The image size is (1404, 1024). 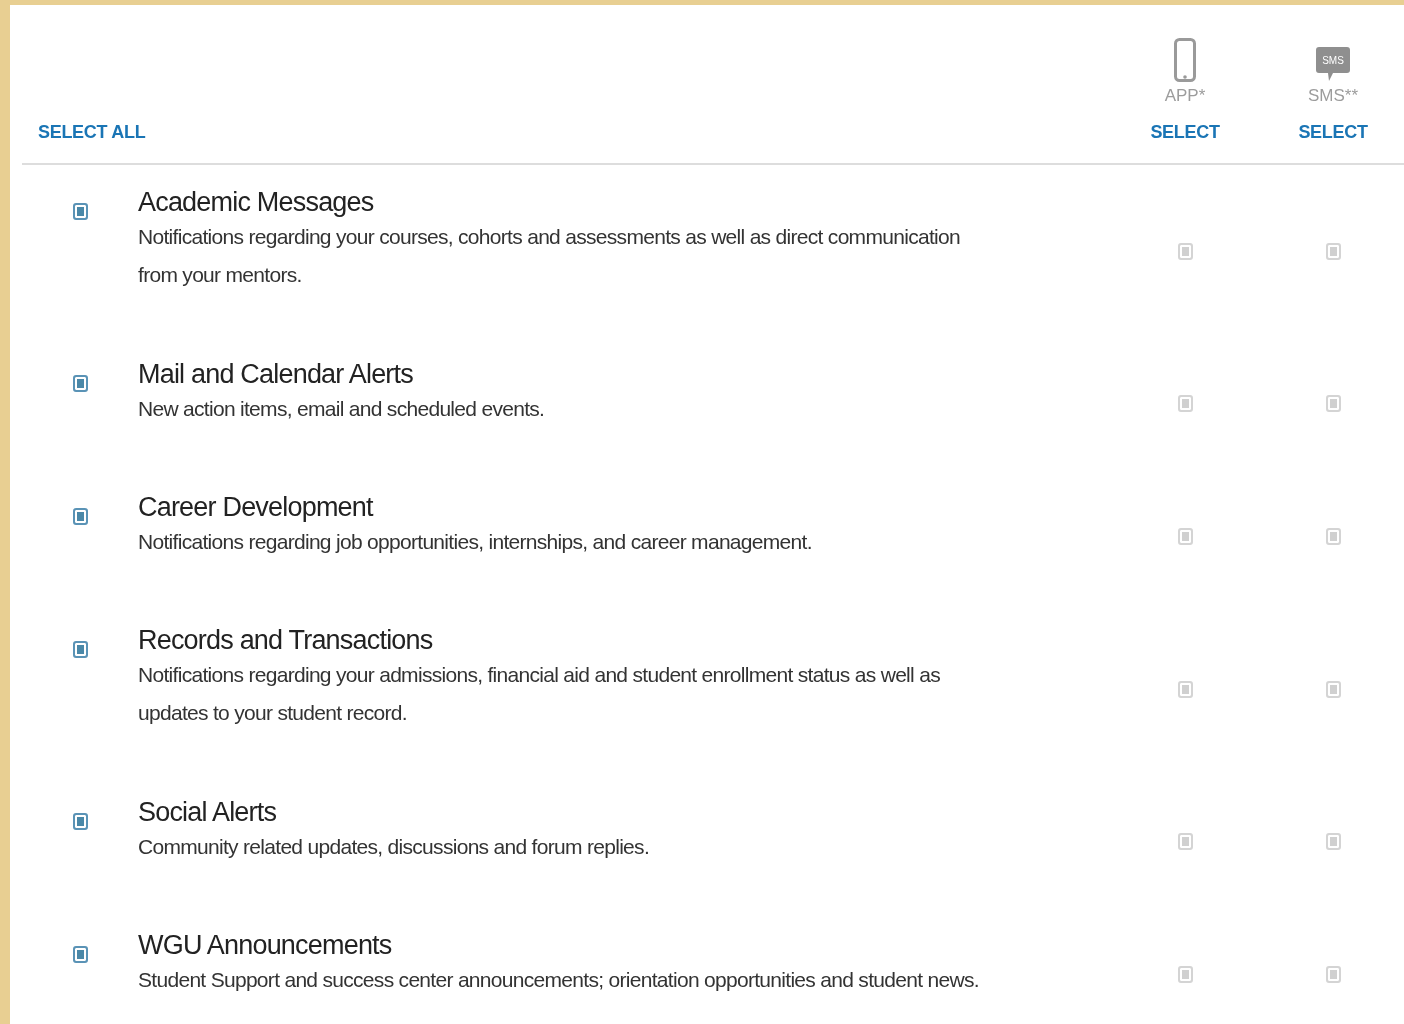 What do you see at coordinates (394, 847) in the screenshot?
I see `category-description: Community related updates, discussions and forum replies.` at bounding box center [394, 847].